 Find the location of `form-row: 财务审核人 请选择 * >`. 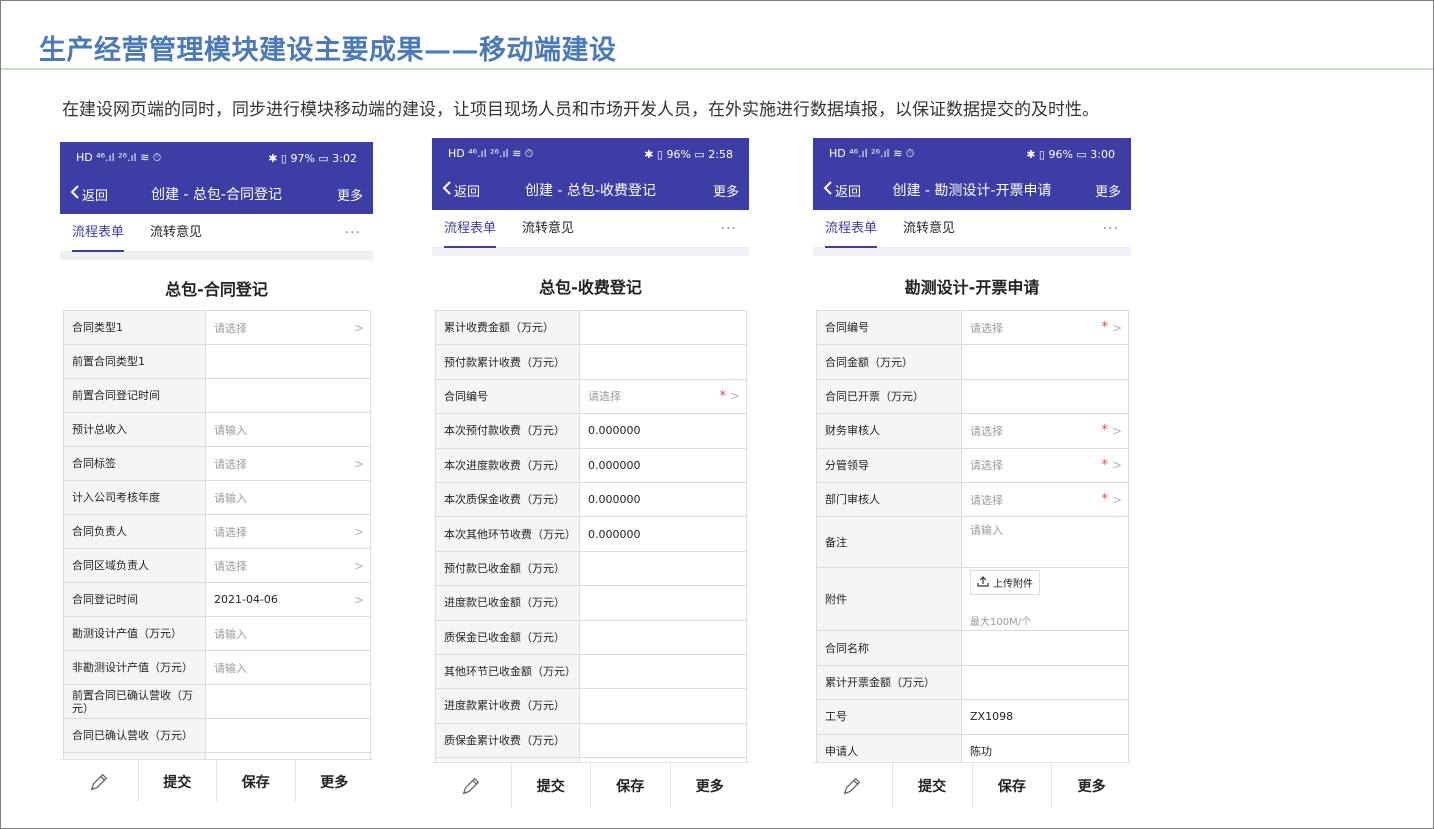

form-row: 财务审核人 请选择 * > is located at coordinates (973, 431).